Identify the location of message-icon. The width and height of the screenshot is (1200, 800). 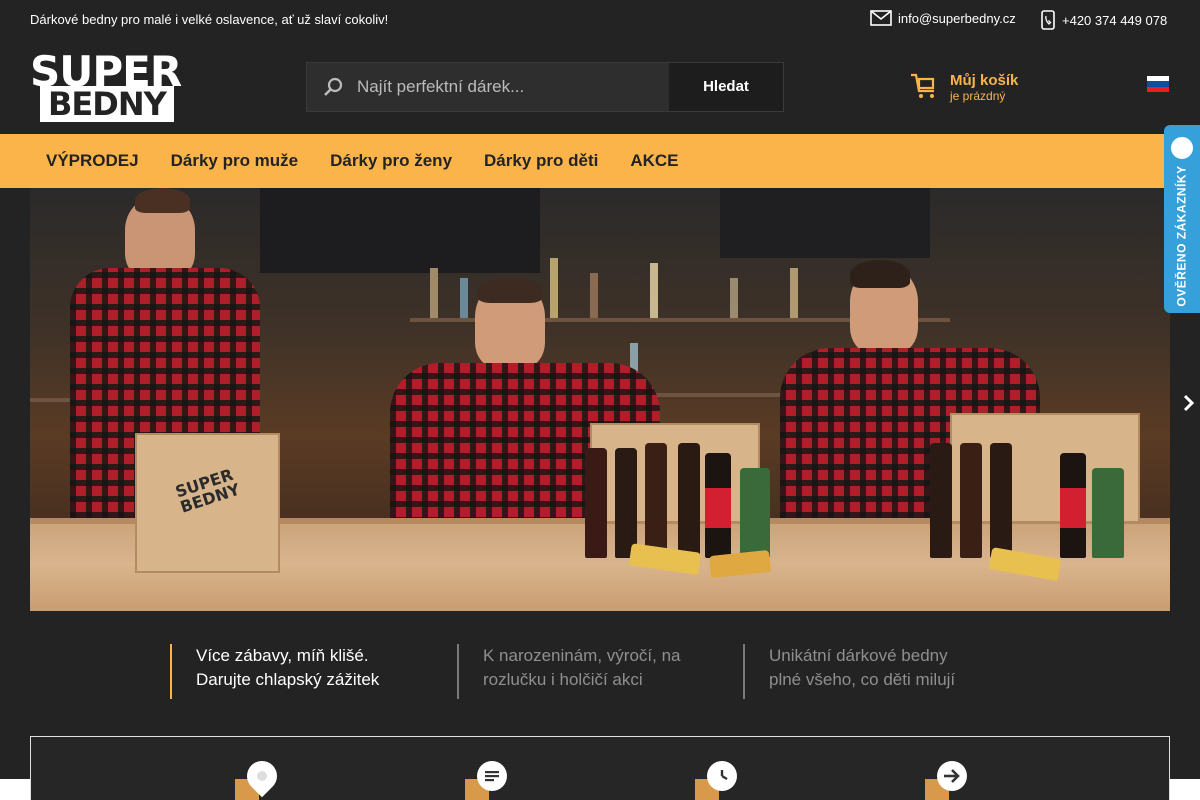
(492, 776).